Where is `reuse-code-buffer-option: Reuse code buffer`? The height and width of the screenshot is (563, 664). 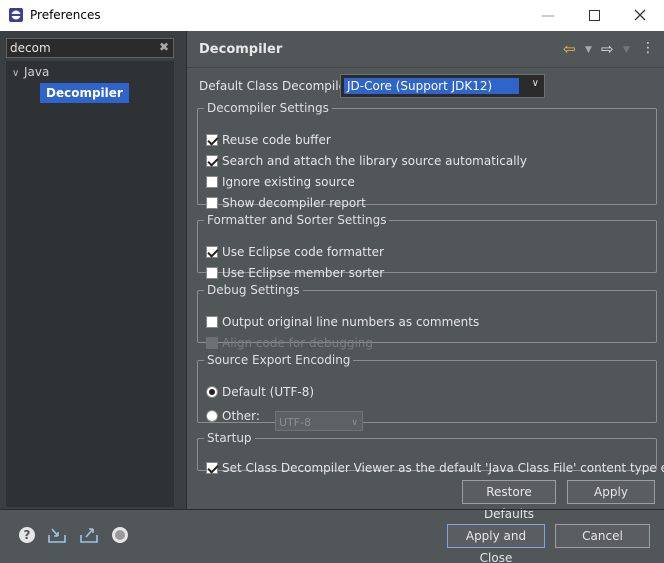
reuse-code-buffer-option: Reuse code buffer is located at coordinates (268, 140).